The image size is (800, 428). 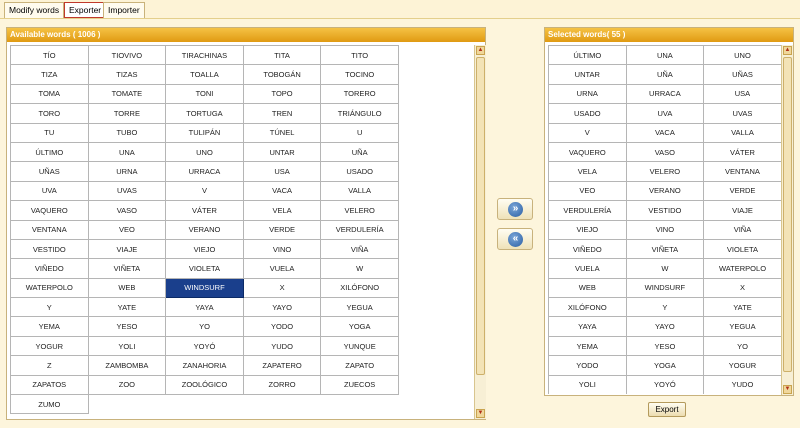 What do you see at coordinates (282, 113) in the screenshot?
I see `word-cell: TREN` at bounding box center [282, 113].